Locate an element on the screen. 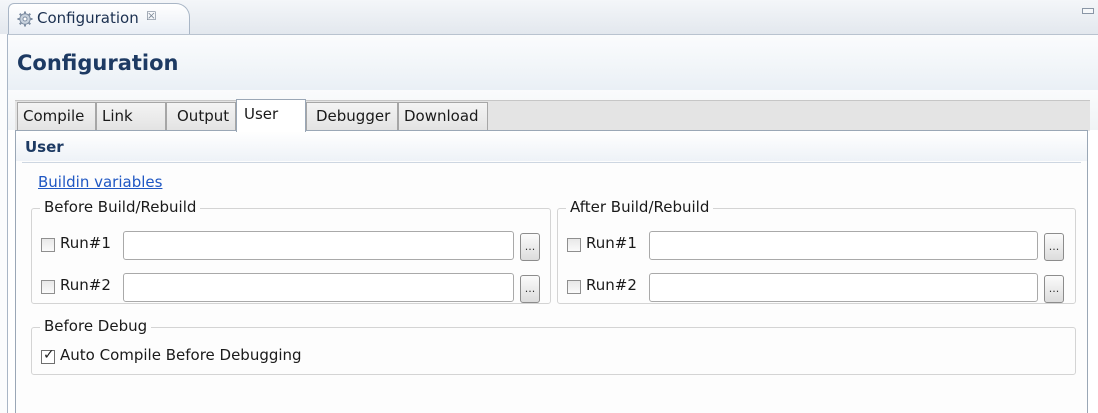 The height and width of the screenshot is (413, 1098). before-run1-input is located at coordinates (318, 245).